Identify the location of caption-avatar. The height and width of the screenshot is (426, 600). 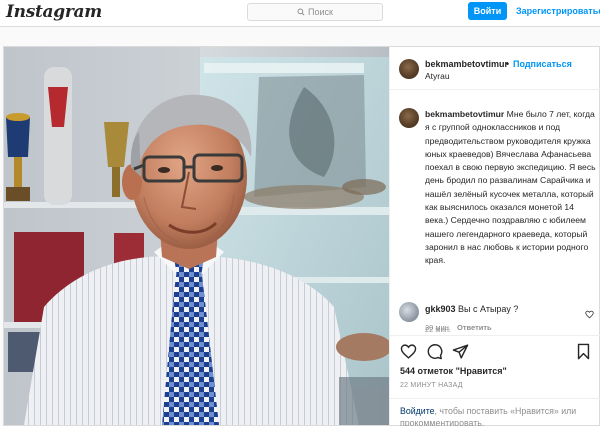
(409, 118).